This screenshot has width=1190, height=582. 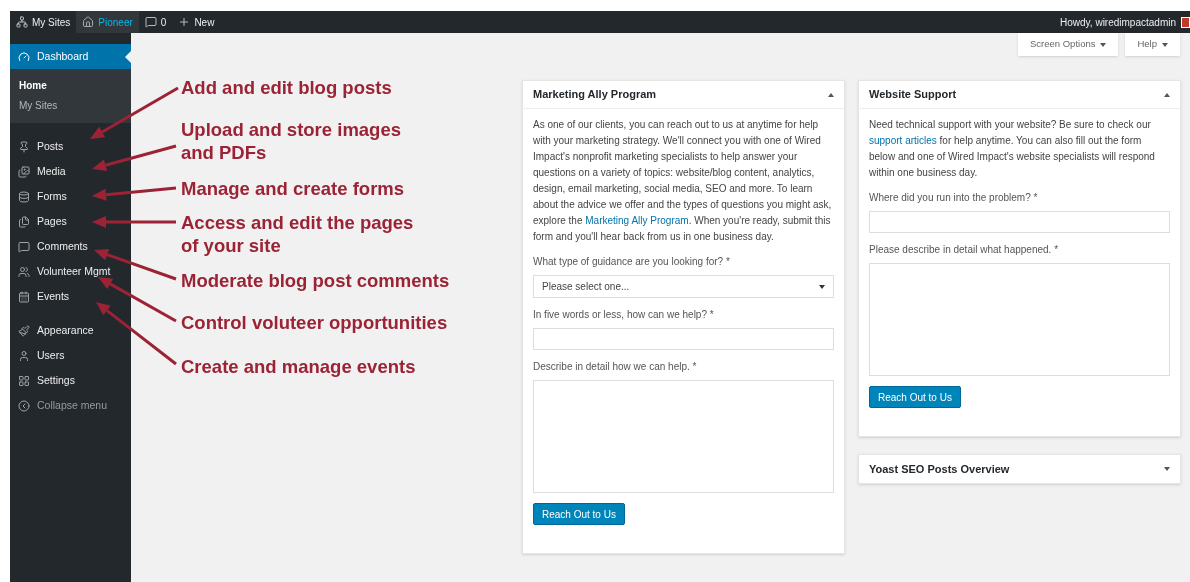 I want to click on sidebar-item: Users, so click(x=70, y=355).